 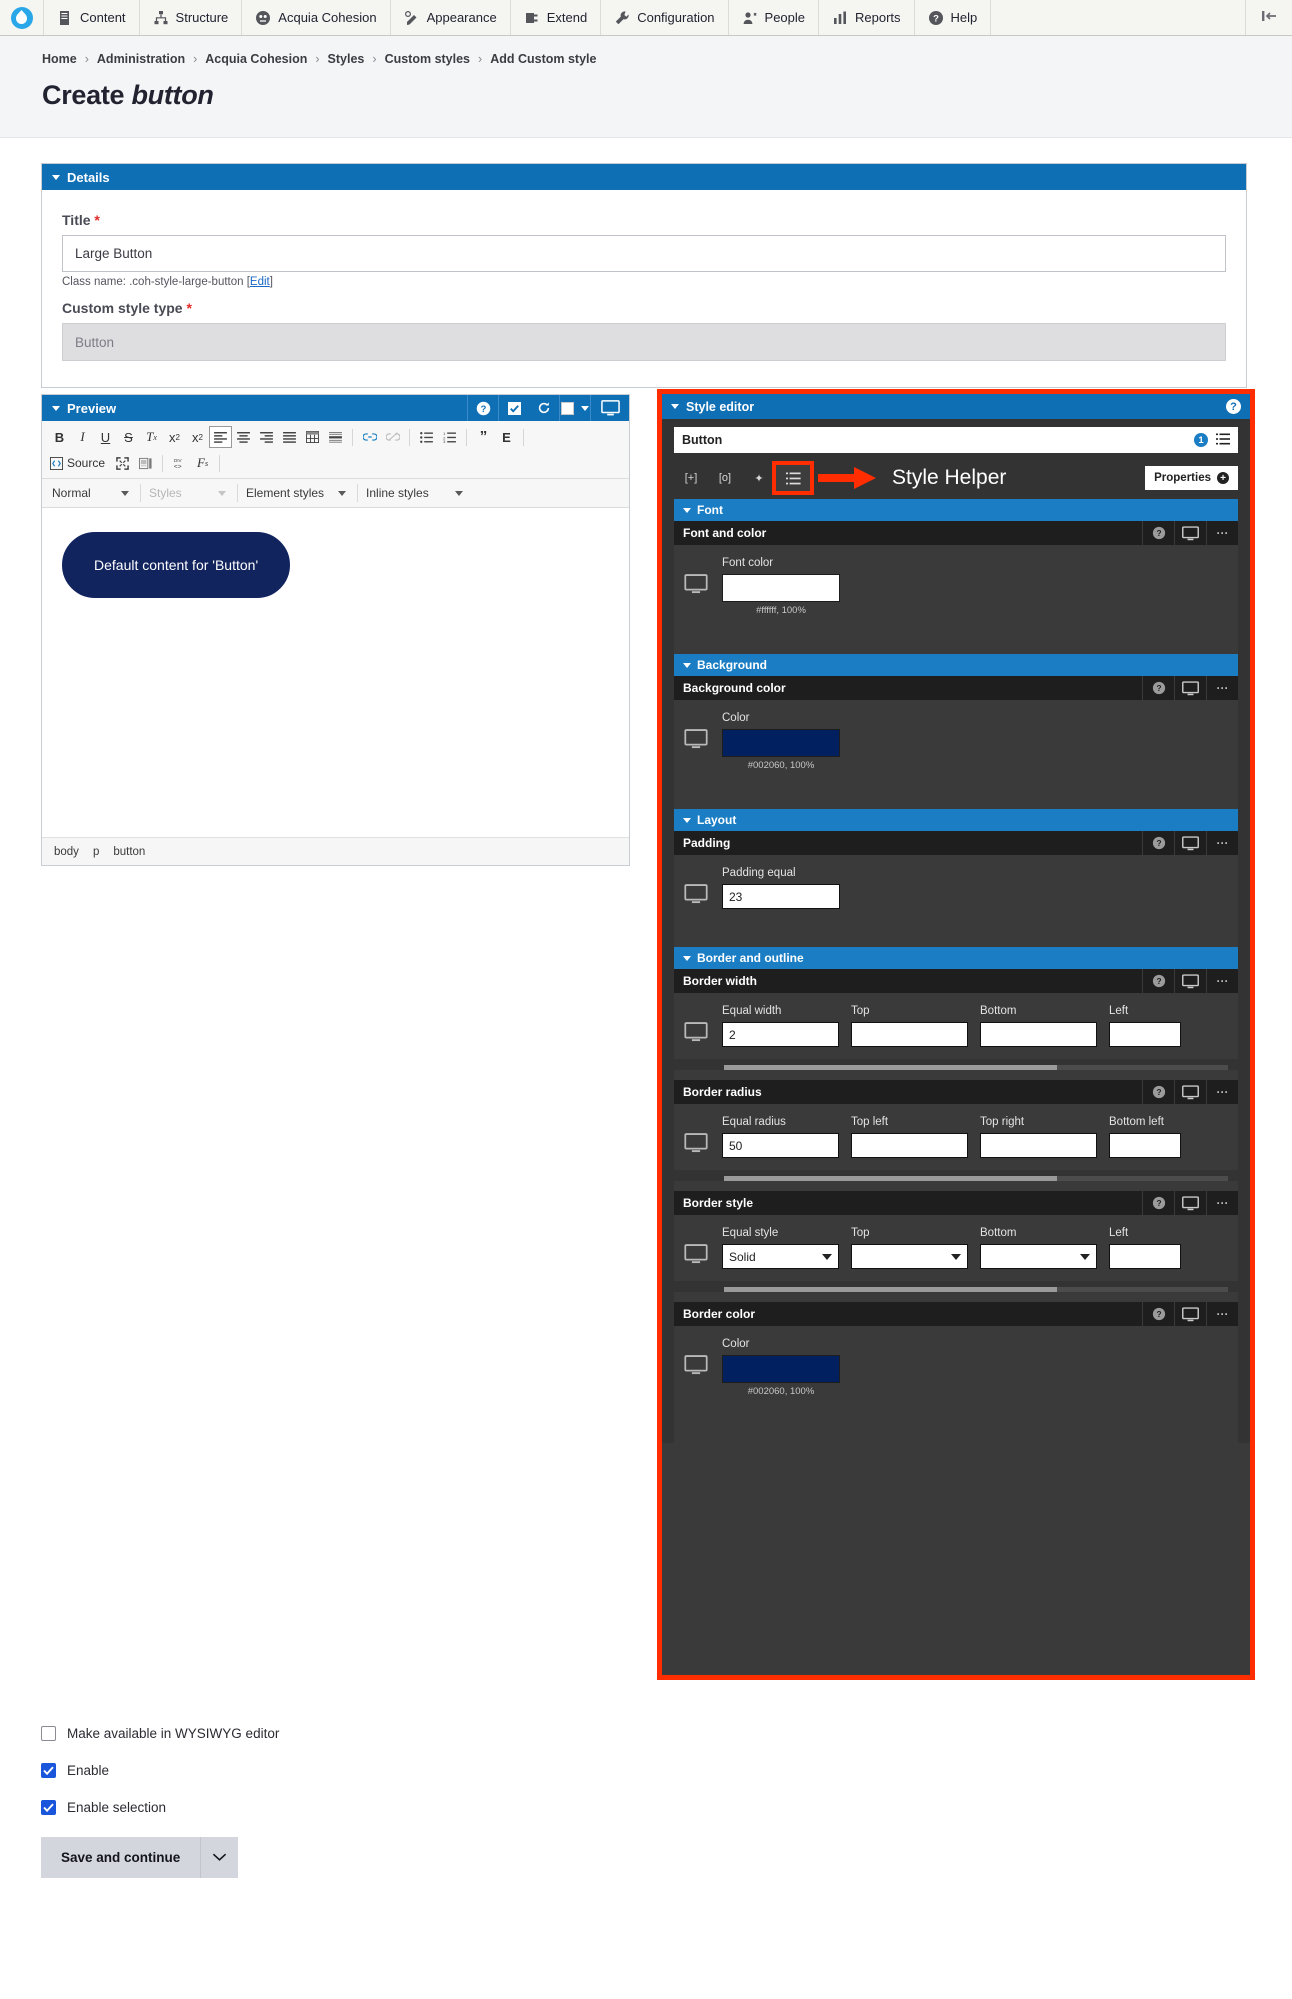 I want to click on italic-icon: I, so click(x=82, y=437).